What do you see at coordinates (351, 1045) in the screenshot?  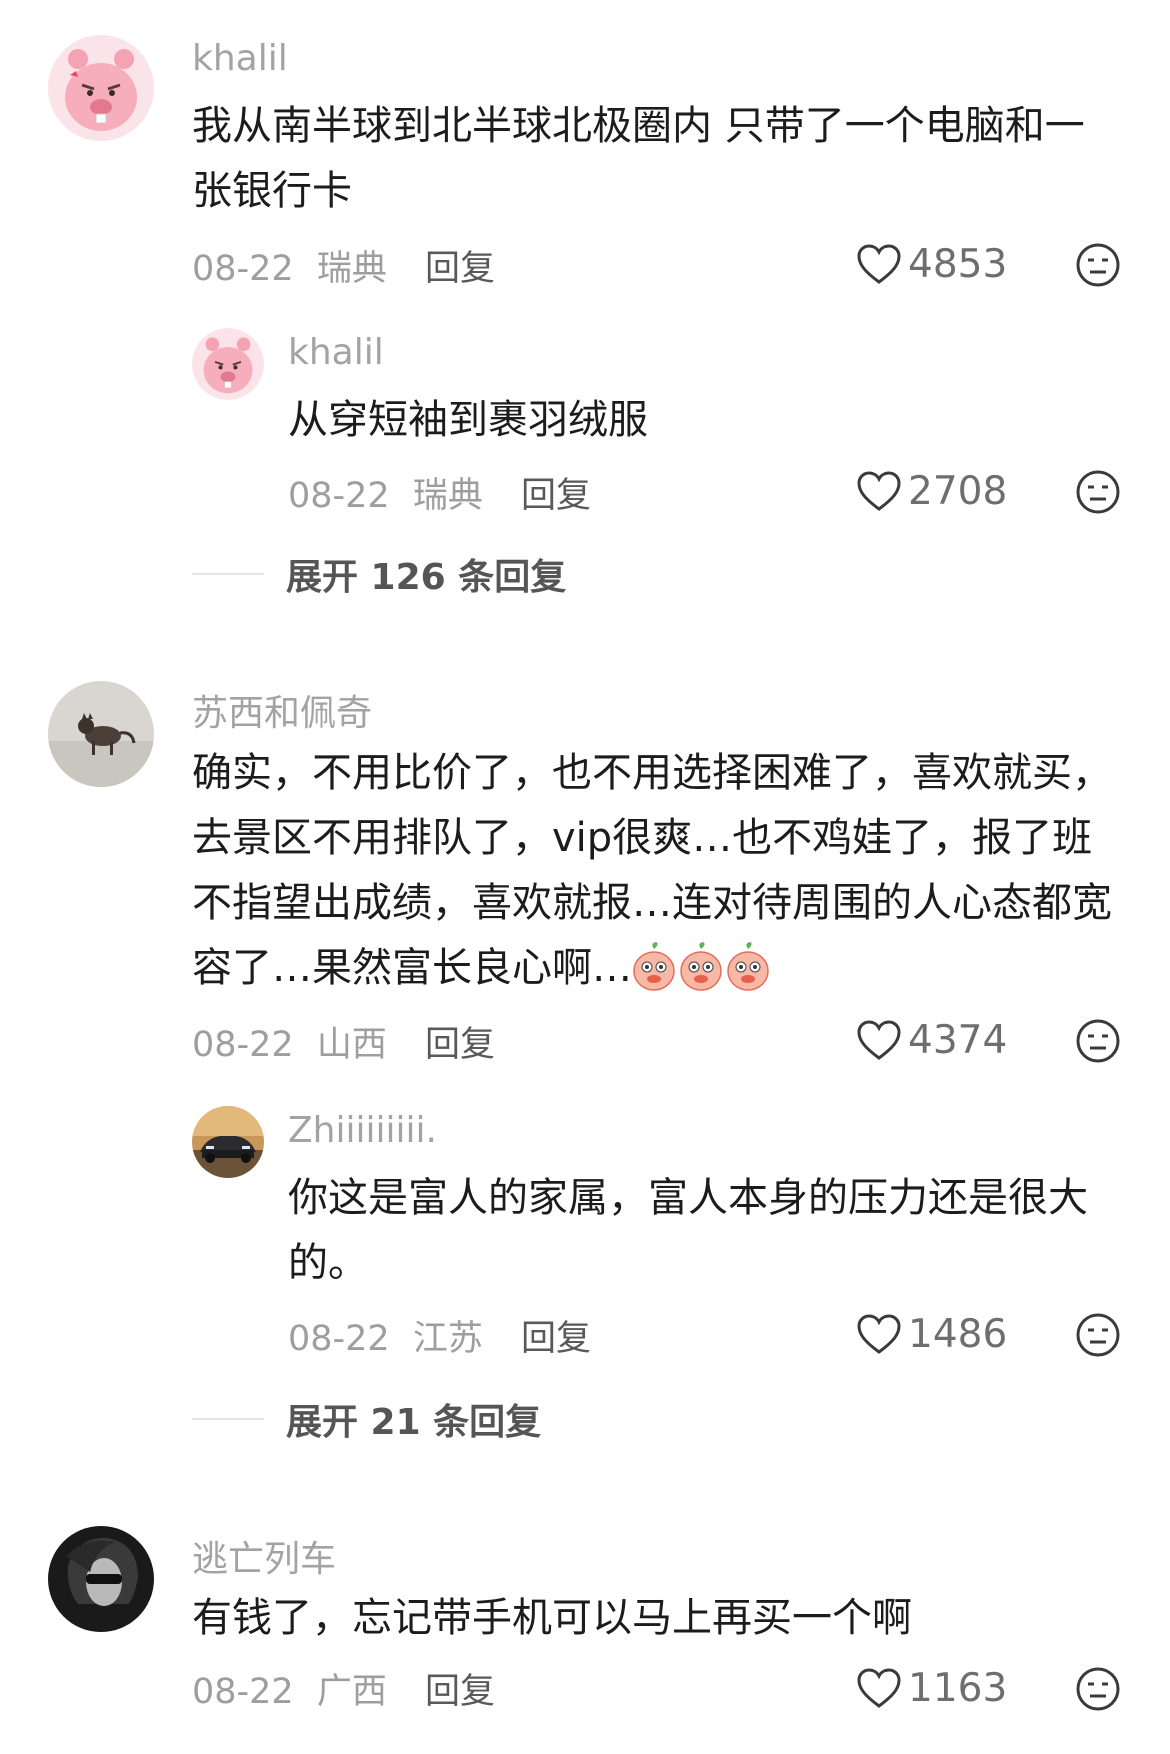 I see `comment-location: 山西` at bounding box center [351, 1045].